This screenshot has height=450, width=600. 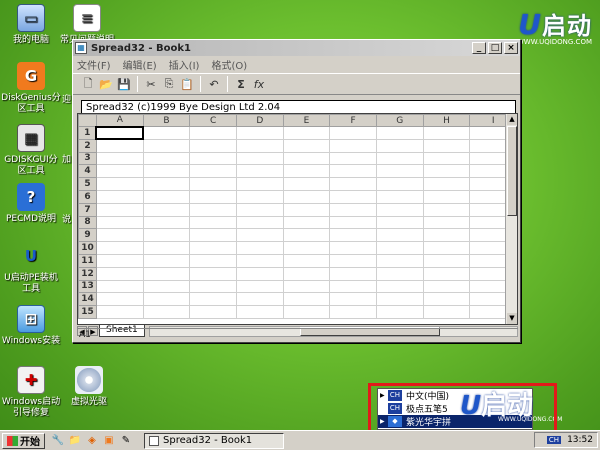 I want to click on function-icon: fx, so click(x=259, y=84).